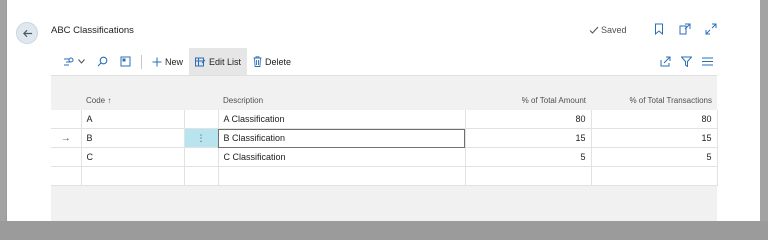 This screenshot has height=240, width=768. Describe the element at coordinates (133, 138) in the screenshot. I see `cell-code: B` at that location.